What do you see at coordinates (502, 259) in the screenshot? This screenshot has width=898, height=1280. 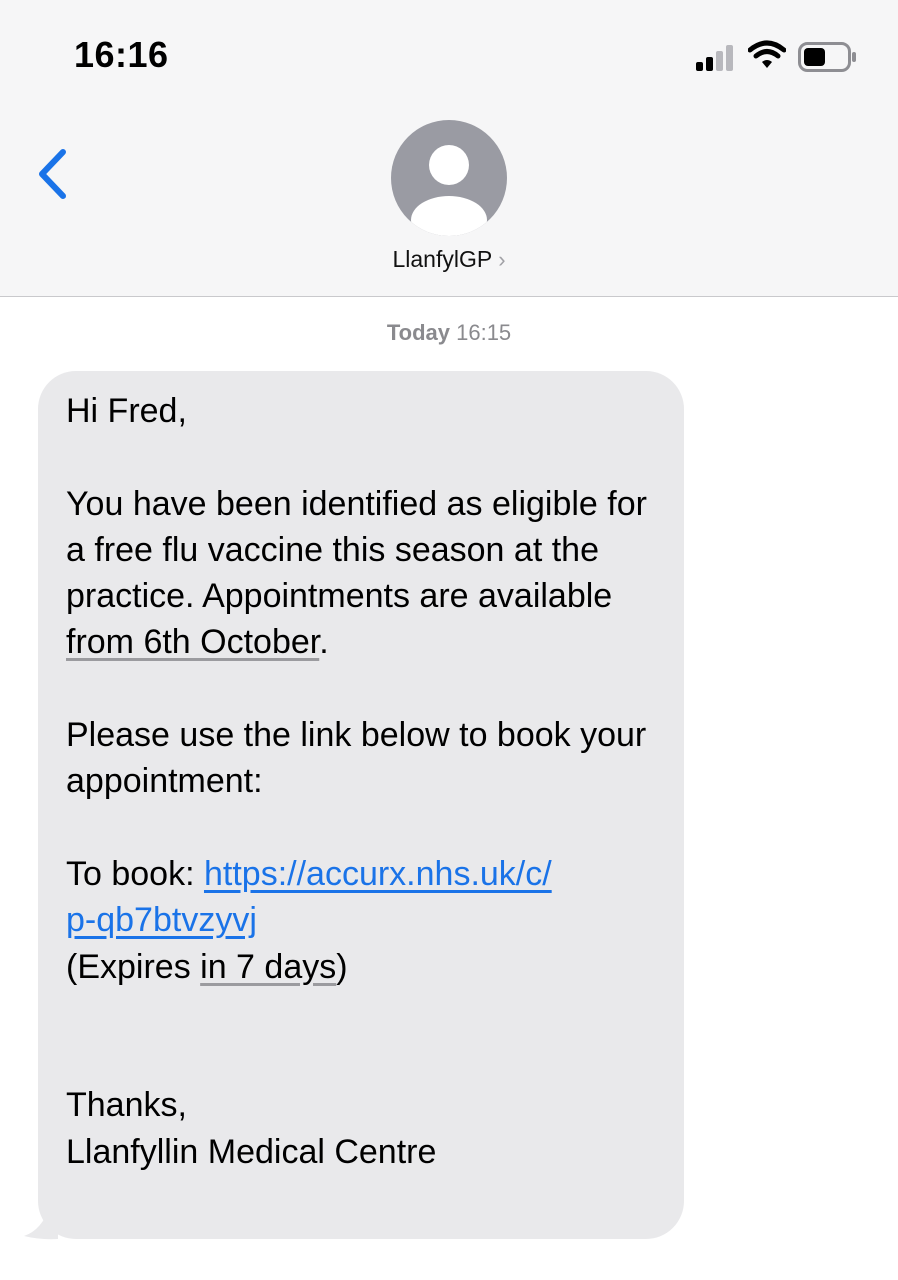 I see `chevron-right-icon: ›` at bounding box center [502, 259].